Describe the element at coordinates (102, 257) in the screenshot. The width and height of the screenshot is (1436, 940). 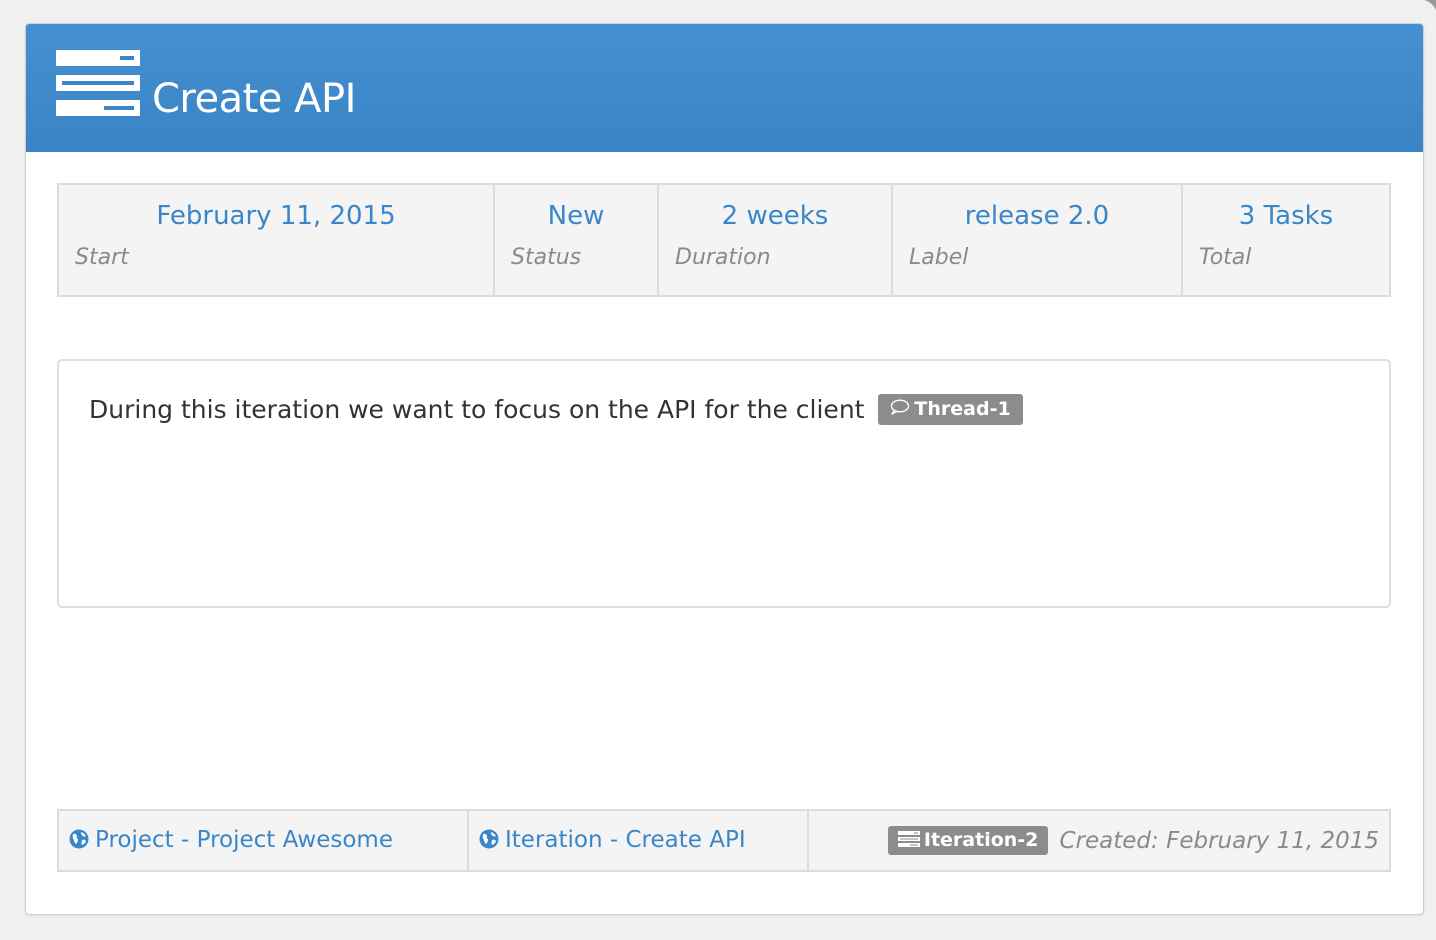
I see `stat-start-label: Start` at that location.